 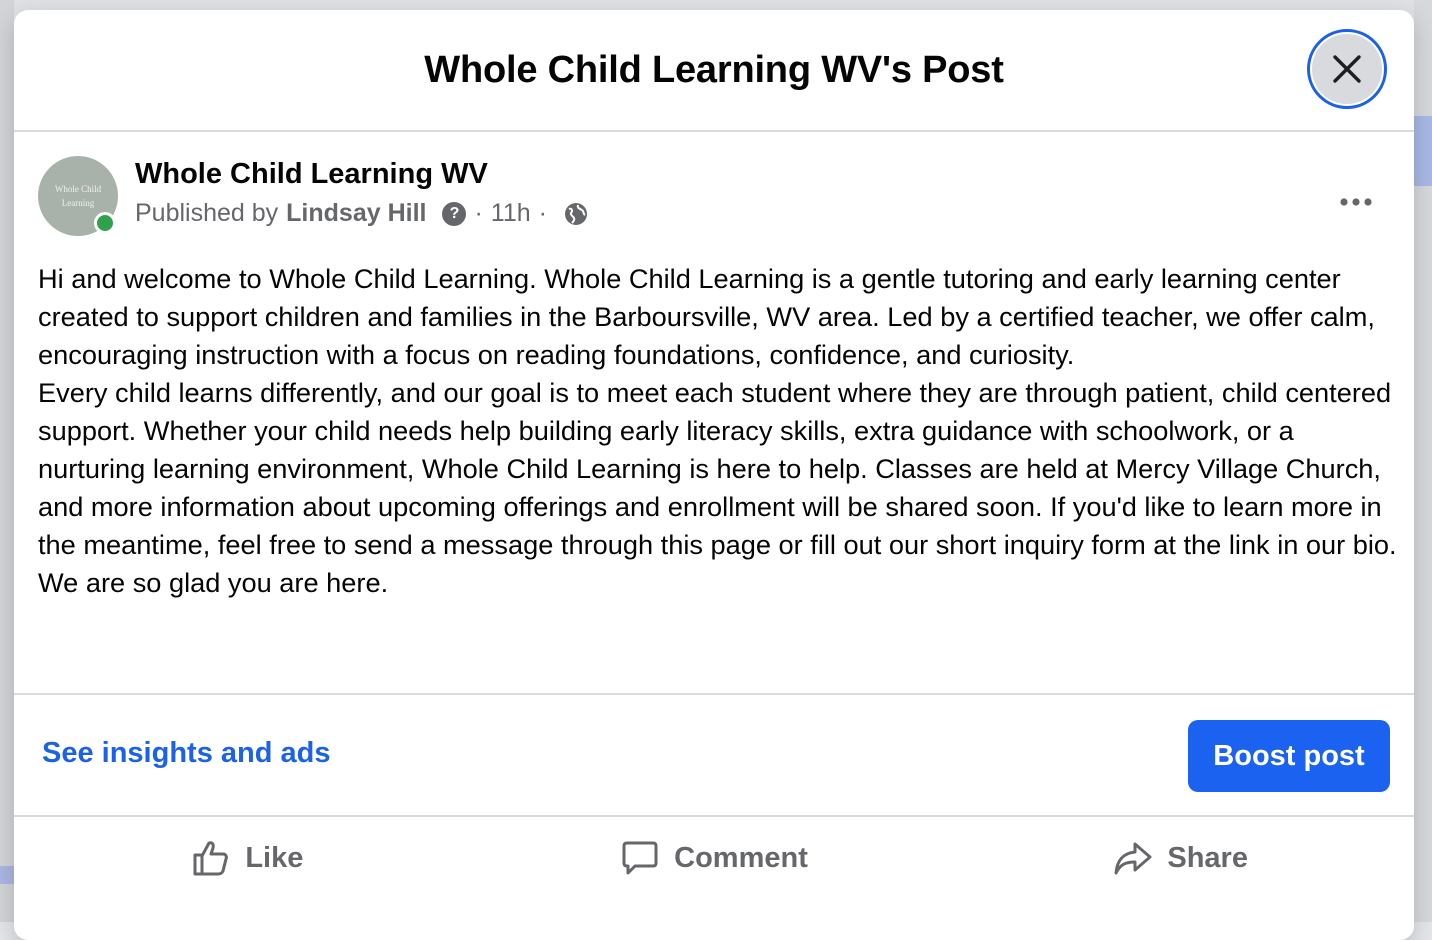 What do you see at coordinates (356, 213) in the screenshot?
I see `publisher-name: Lindsay Hill` at bounding box center [356, 213].